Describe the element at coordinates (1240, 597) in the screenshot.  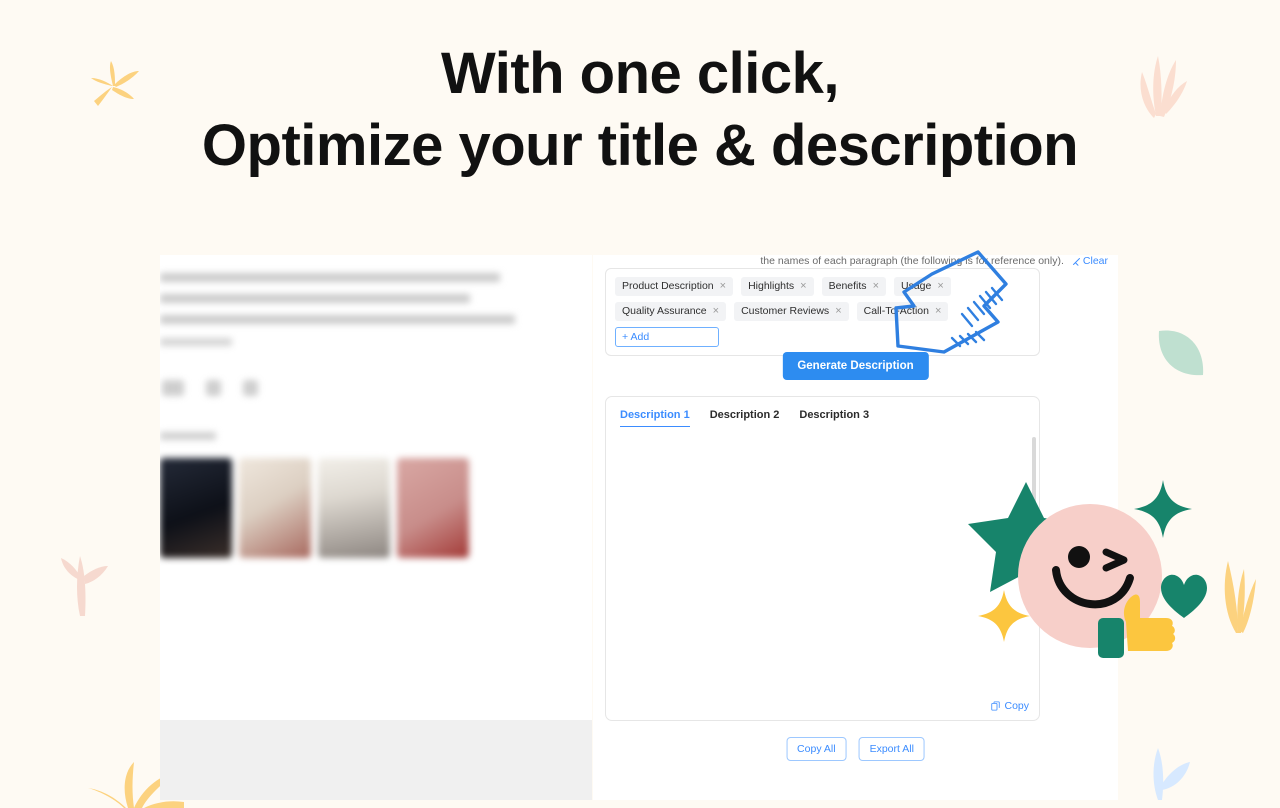
I see `wheat-yellow-right-icon` at that location.